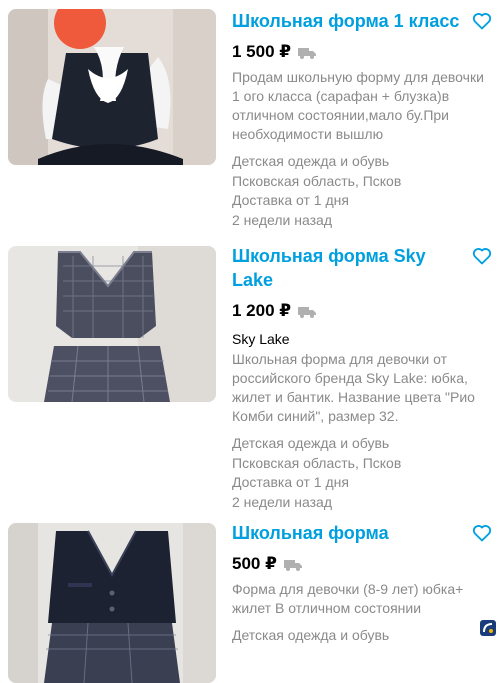  What do you see at coordinates (262, 51) in the screenshot?
I see `listing-price: 1 500 ₽` at bounding box center [262, 51].